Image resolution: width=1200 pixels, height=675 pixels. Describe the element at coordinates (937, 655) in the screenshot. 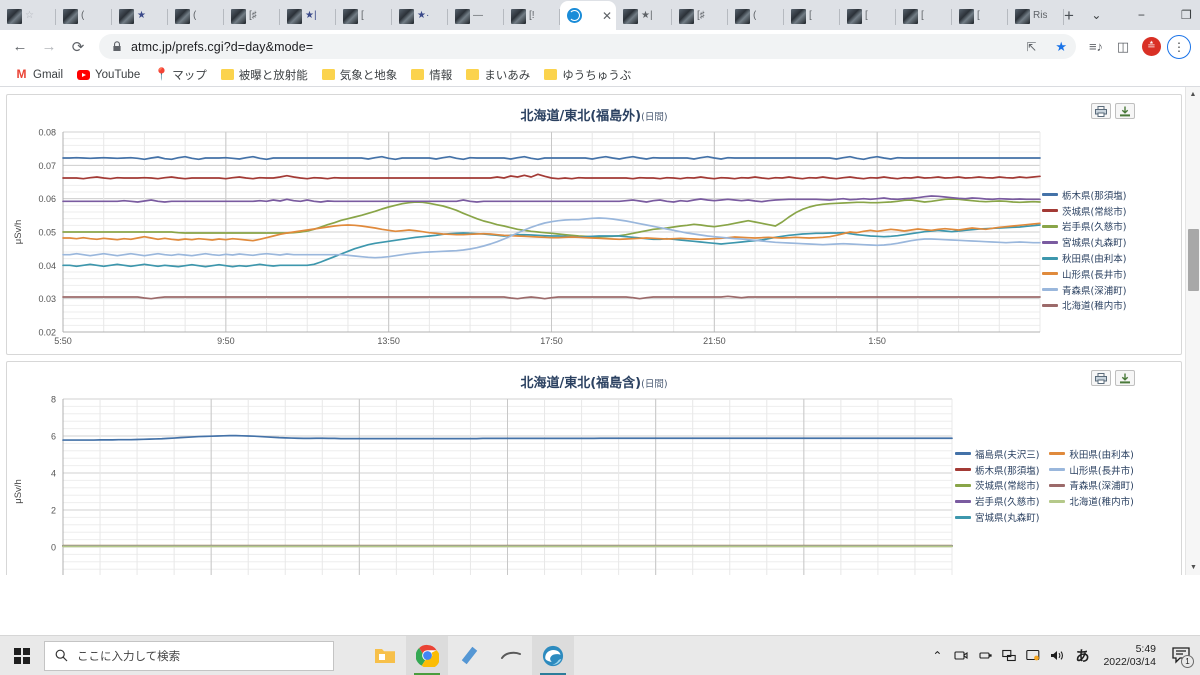

I see `tray-chevron-icon: ⌃` at that location.